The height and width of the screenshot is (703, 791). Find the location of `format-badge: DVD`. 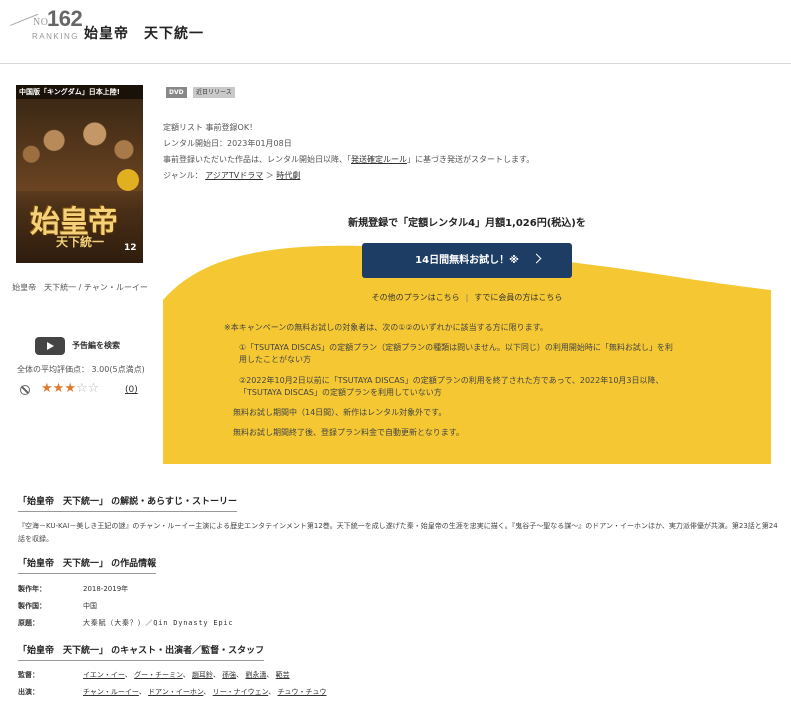

format-badge: DVD is located at coordinates (176, 92).